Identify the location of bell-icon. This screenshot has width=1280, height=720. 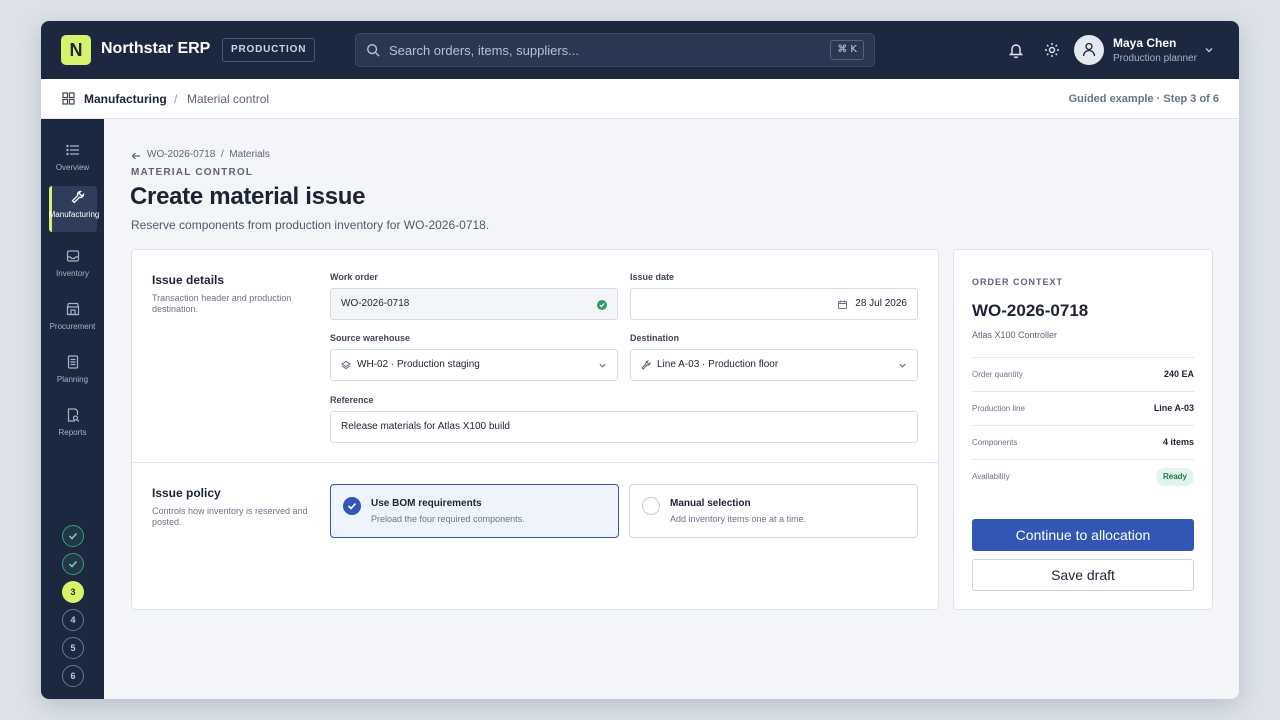
(1016, 50).